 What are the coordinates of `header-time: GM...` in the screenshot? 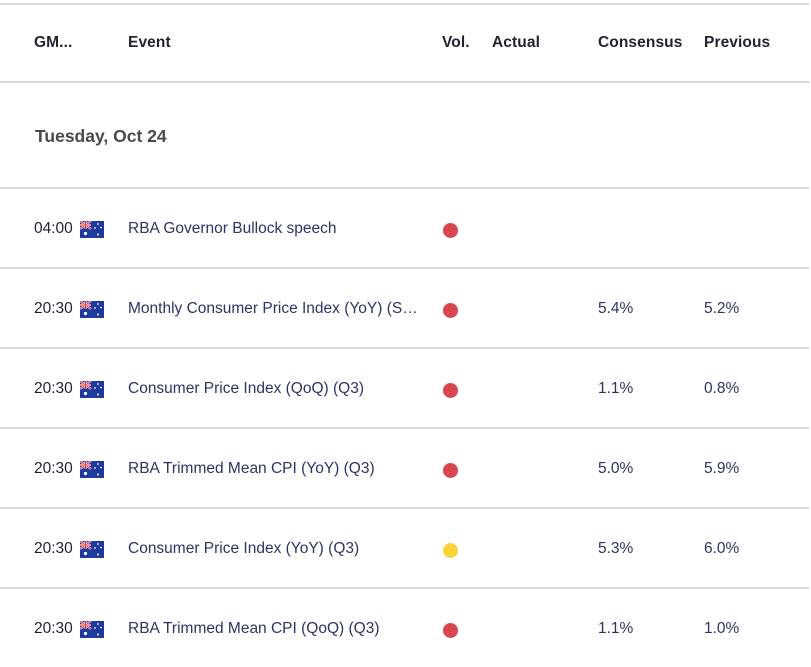 It's located at (53, 43).